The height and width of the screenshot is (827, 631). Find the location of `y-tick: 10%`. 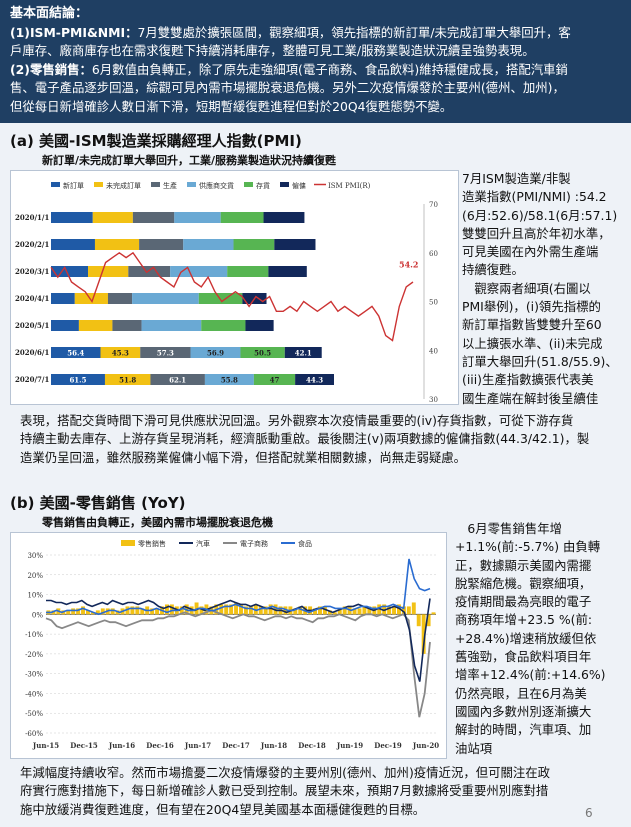

y-tick: 10% is located at coordinates (35, 596).